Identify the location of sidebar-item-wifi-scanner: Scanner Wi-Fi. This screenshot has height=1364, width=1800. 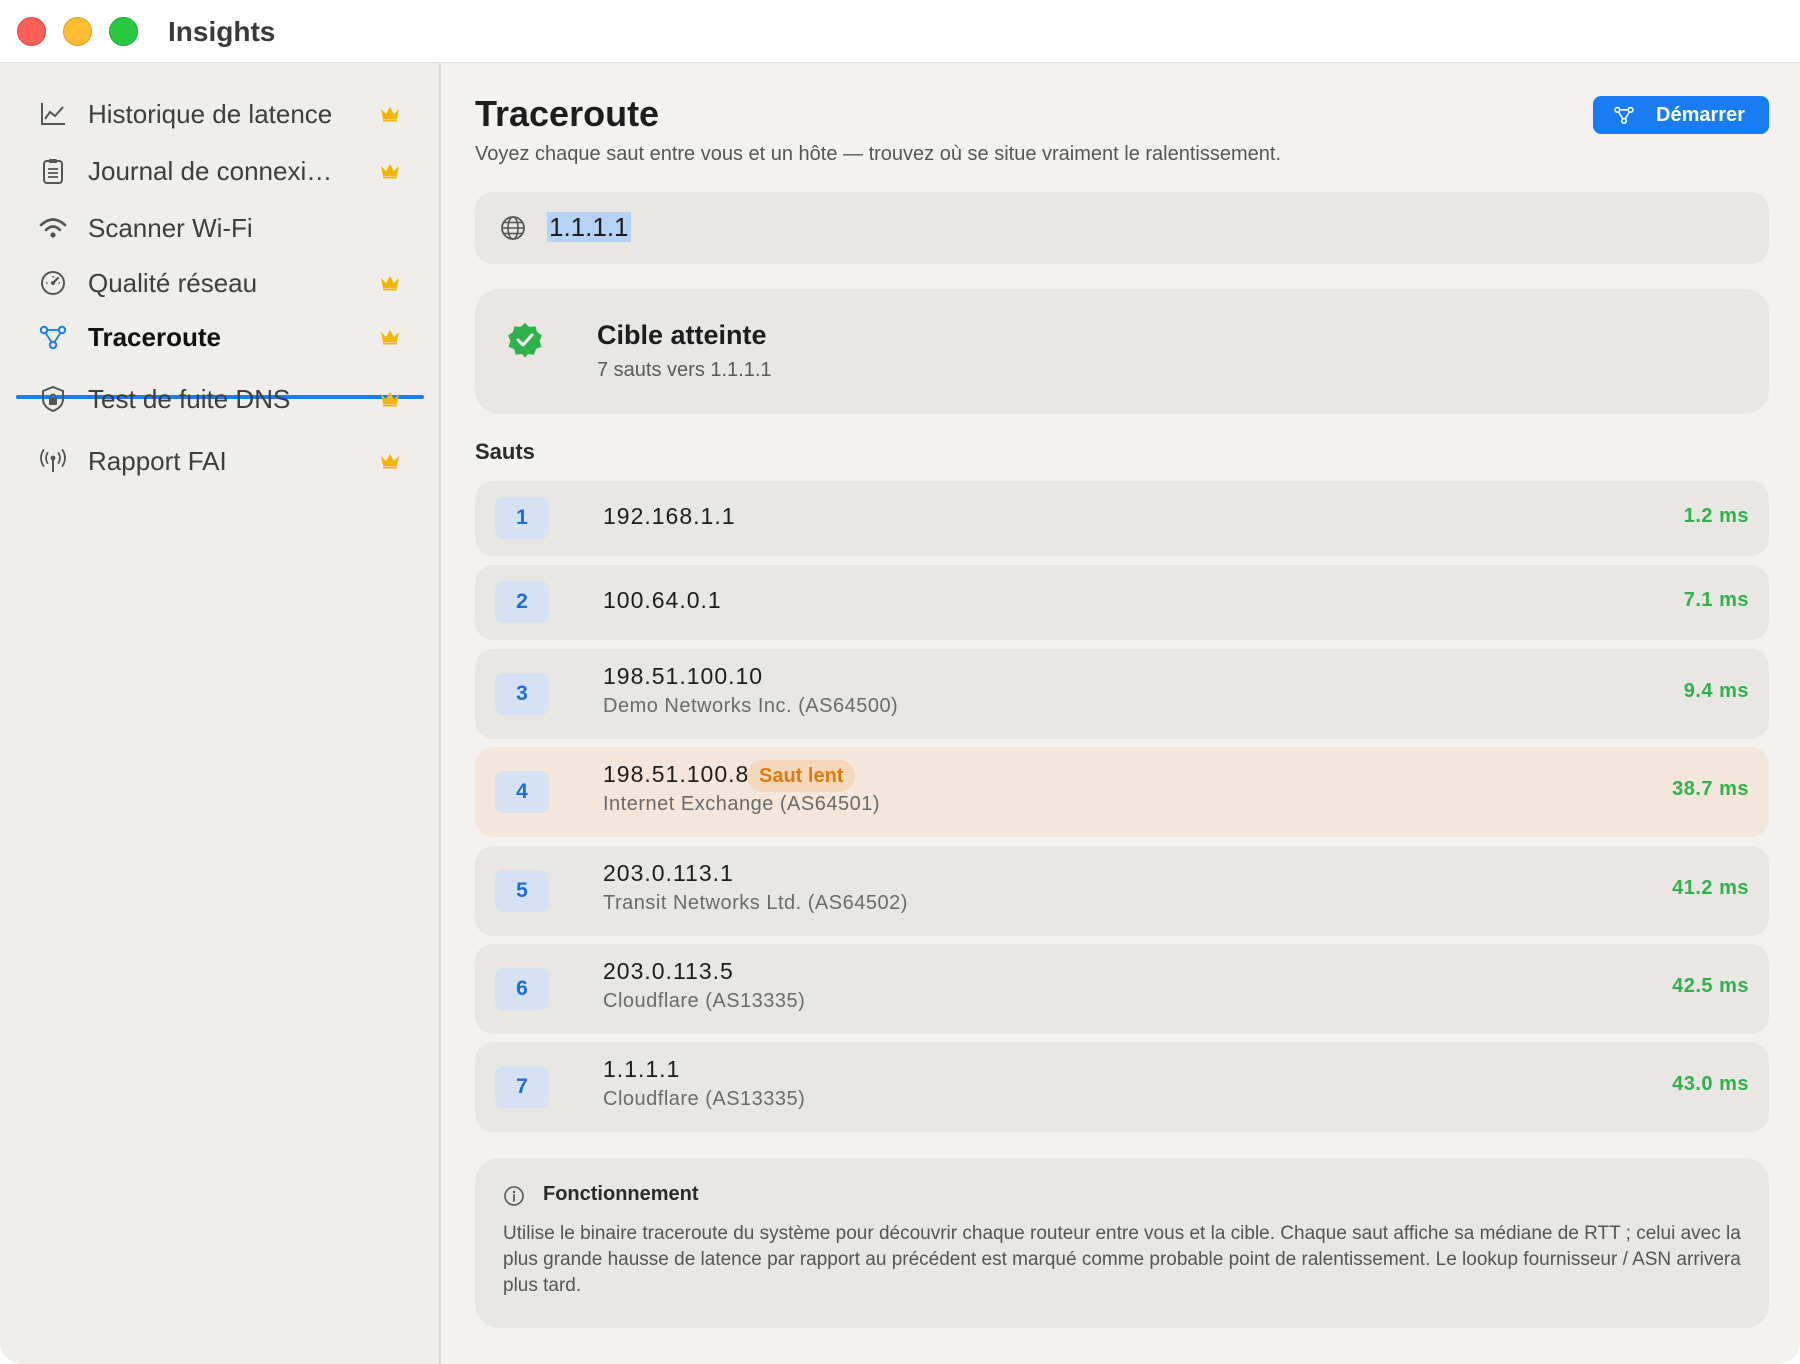
(220, 228).